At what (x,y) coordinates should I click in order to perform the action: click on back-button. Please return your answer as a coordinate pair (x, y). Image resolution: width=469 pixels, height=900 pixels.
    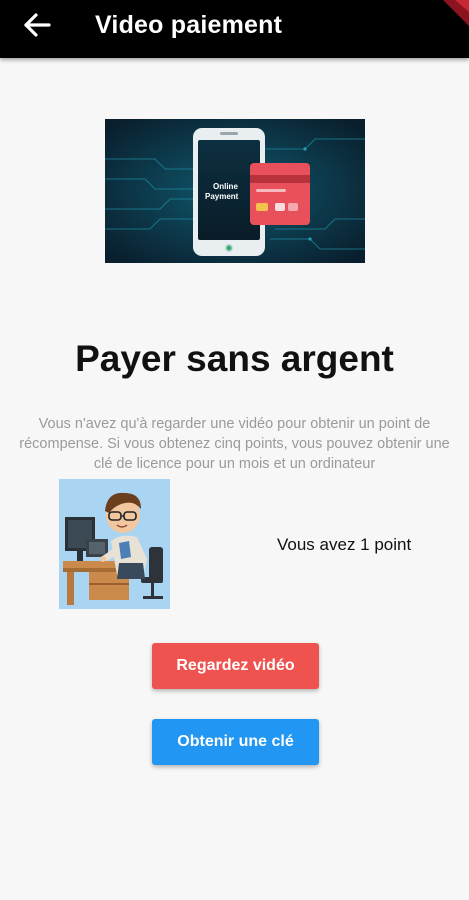
    Looking at the image, I should click on (38, 25).